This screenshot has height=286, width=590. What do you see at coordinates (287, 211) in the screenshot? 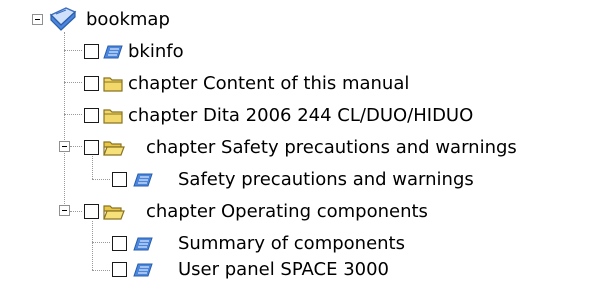
I see `tree-item-label: chapter Operating components` at bounding box center [287, 211].